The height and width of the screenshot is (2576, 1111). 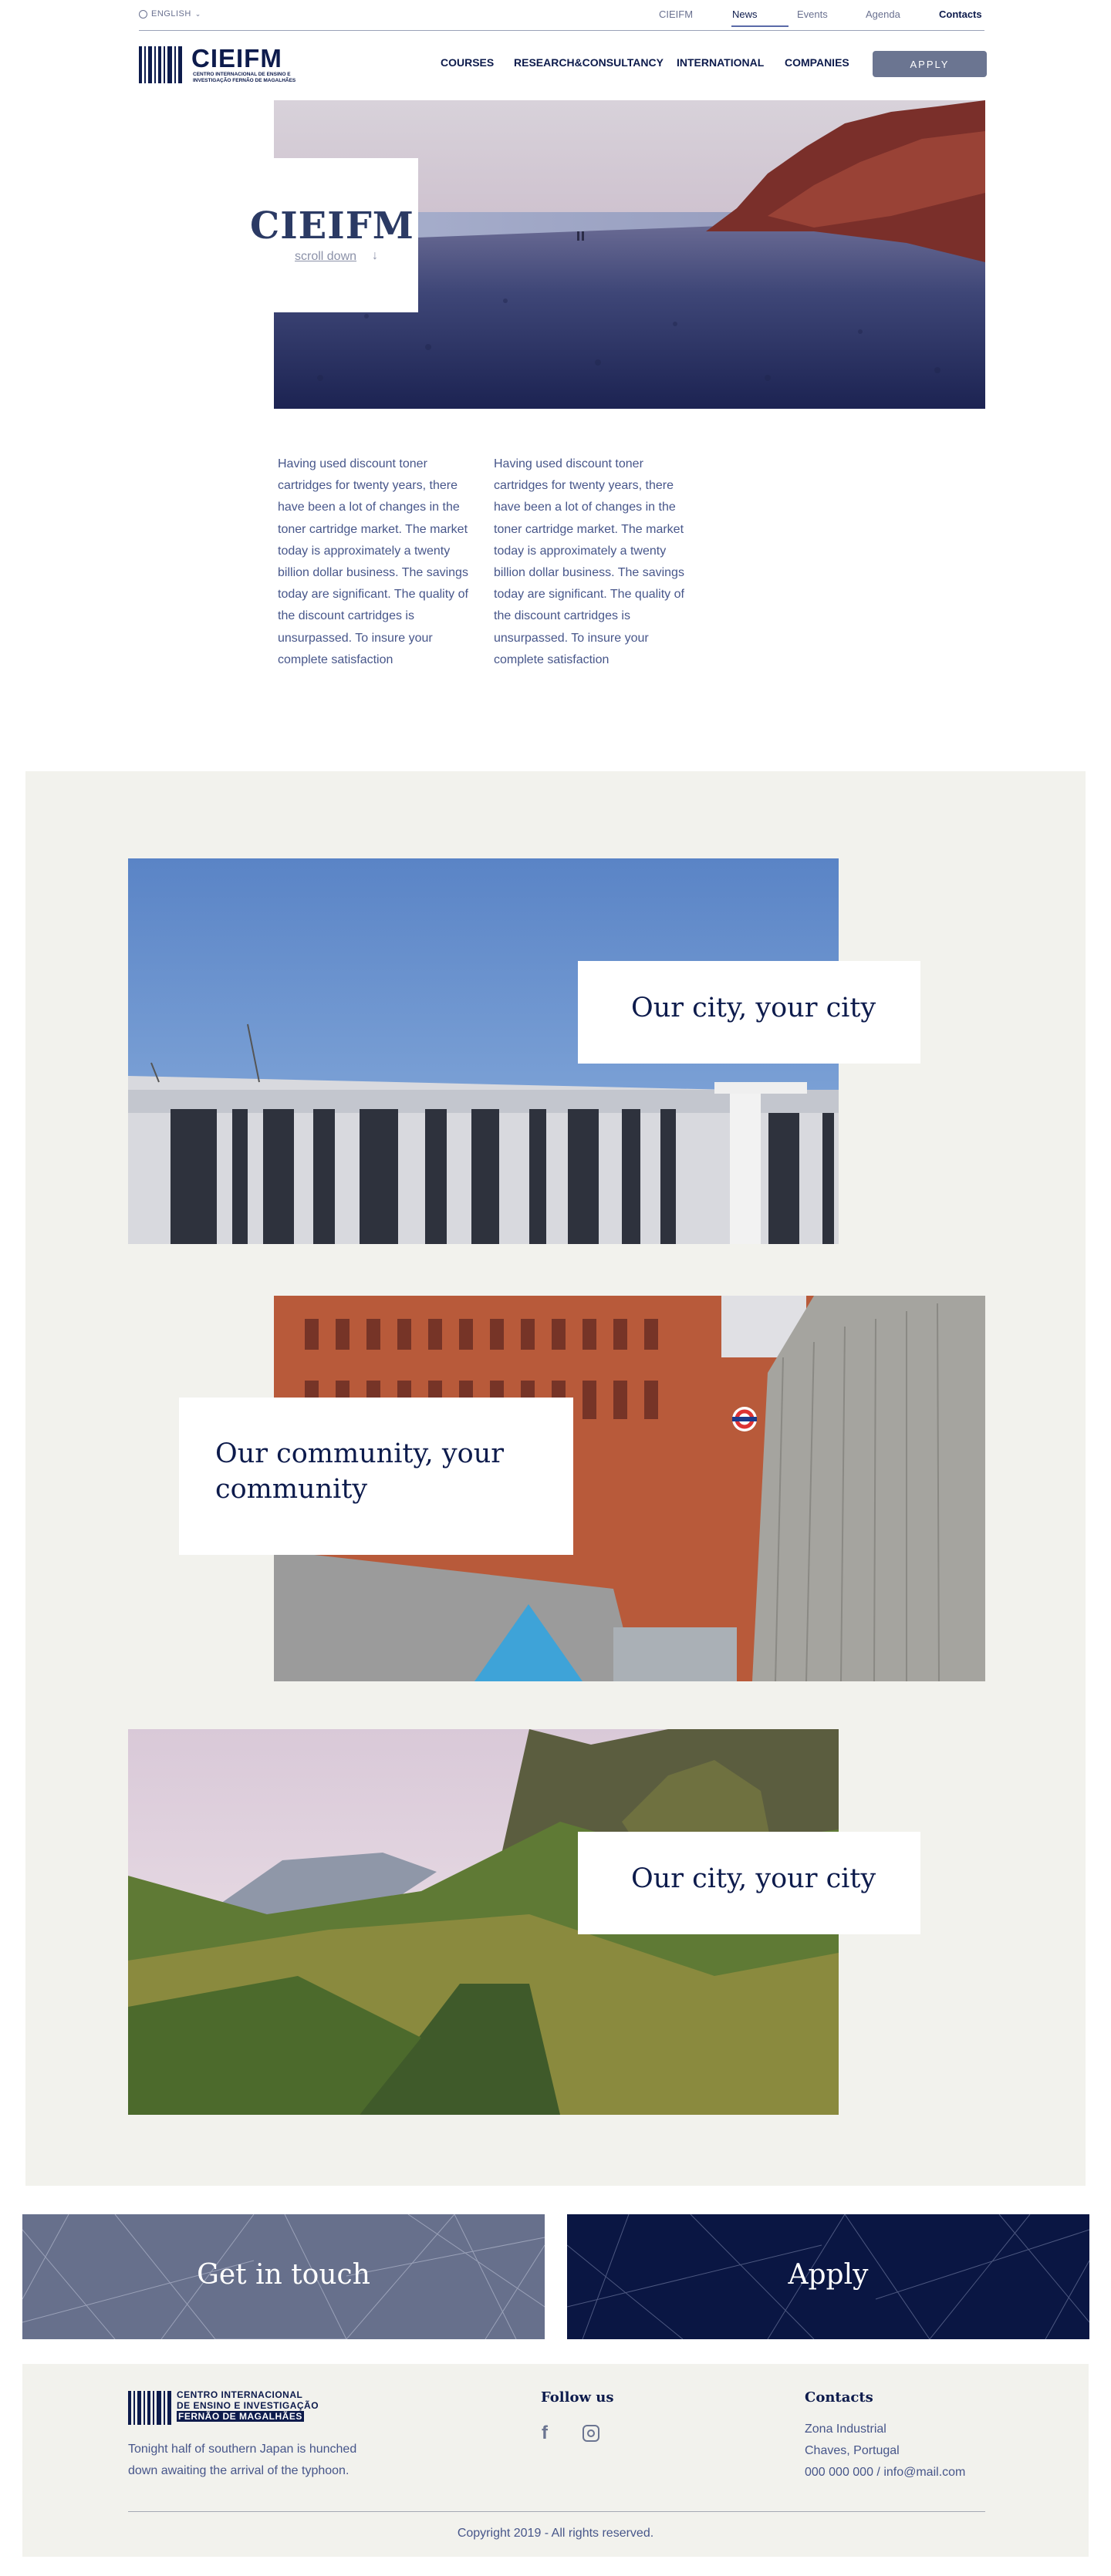 What do you see at coordinates (375, 256) in the screenshot?
I see `arrow-down-icon: ↓` at bounding box center [375, 256].